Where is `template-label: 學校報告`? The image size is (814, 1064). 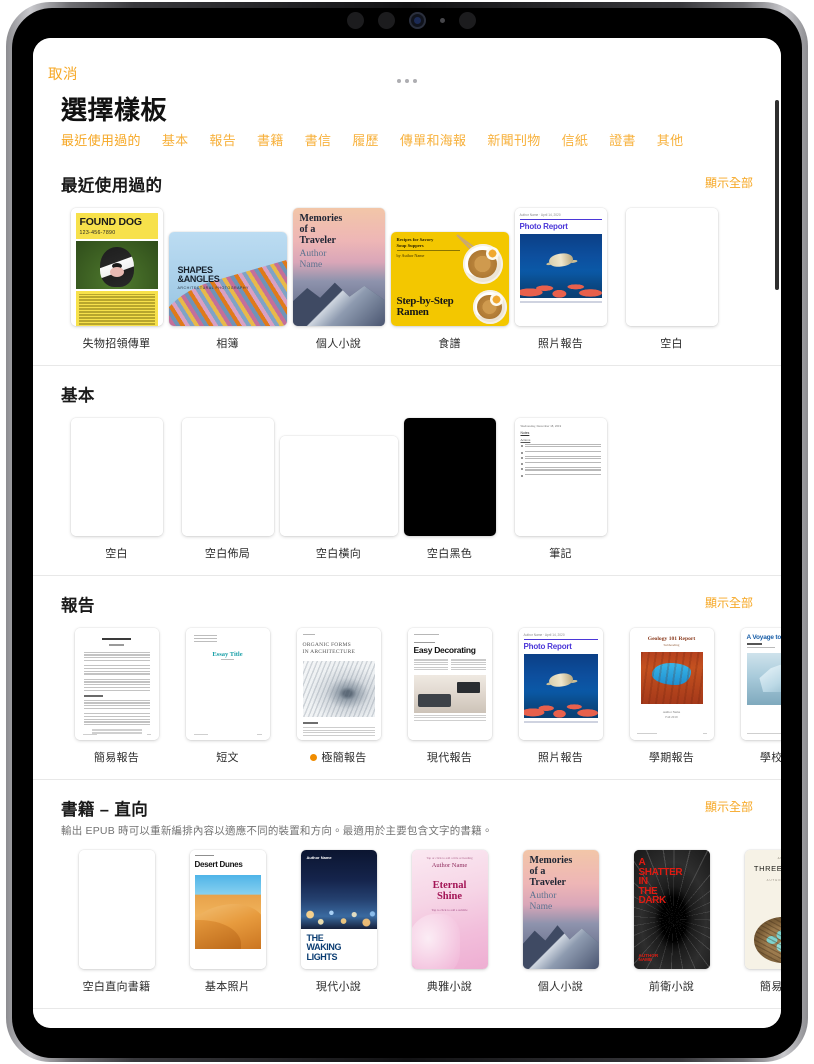
template-label: 學校報告 is located at coordinates (770, 757).